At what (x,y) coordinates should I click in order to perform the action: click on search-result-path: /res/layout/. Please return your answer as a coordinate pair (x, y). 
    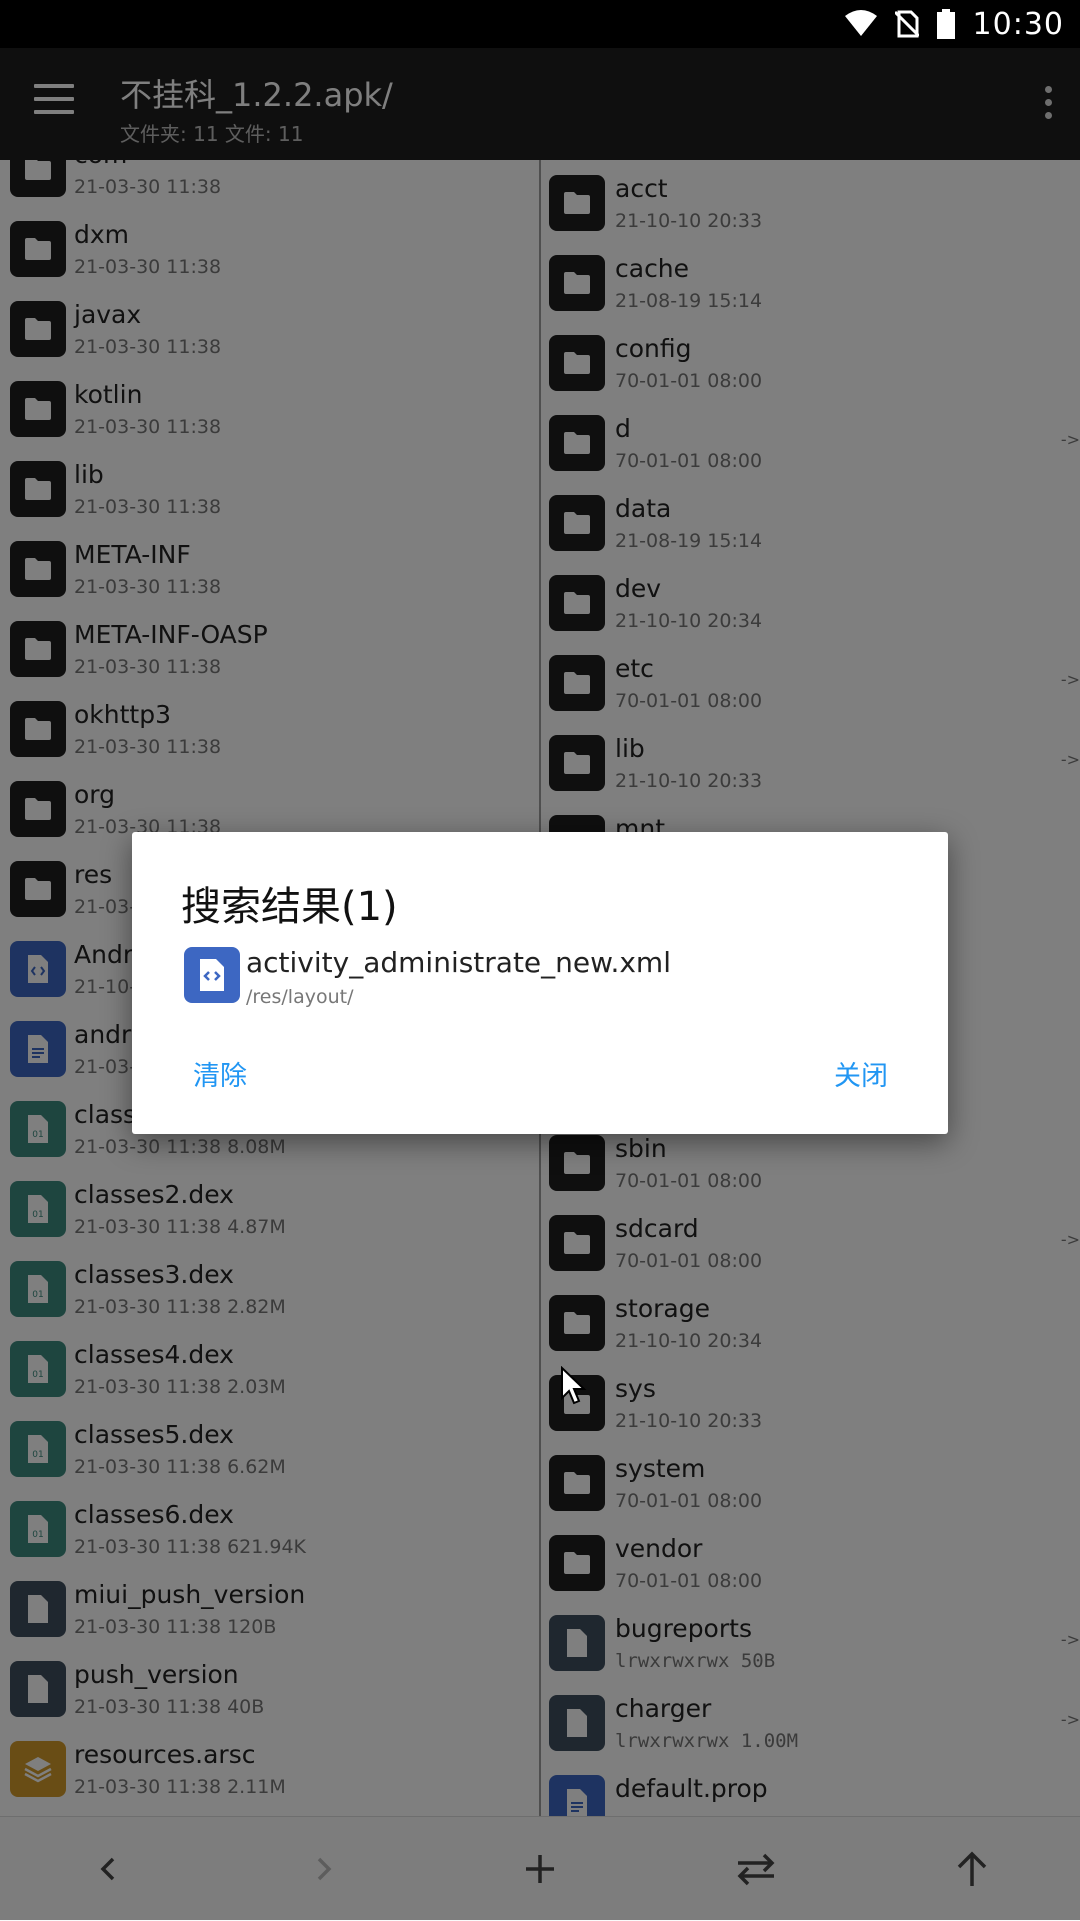
    Looking at the image, I should click on (300, 997).